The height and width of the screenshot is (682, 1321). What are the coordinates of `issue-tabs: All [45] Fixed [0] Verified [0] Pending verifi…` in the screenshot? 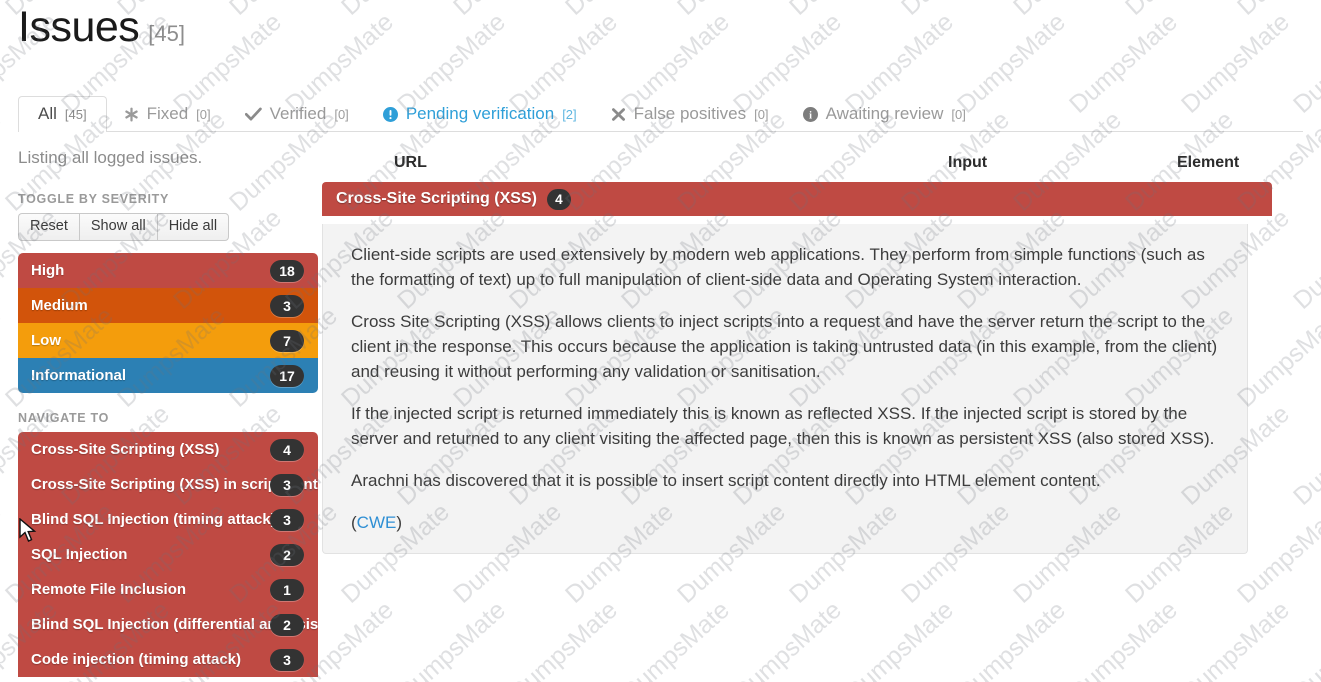 It's located at (660, 111).